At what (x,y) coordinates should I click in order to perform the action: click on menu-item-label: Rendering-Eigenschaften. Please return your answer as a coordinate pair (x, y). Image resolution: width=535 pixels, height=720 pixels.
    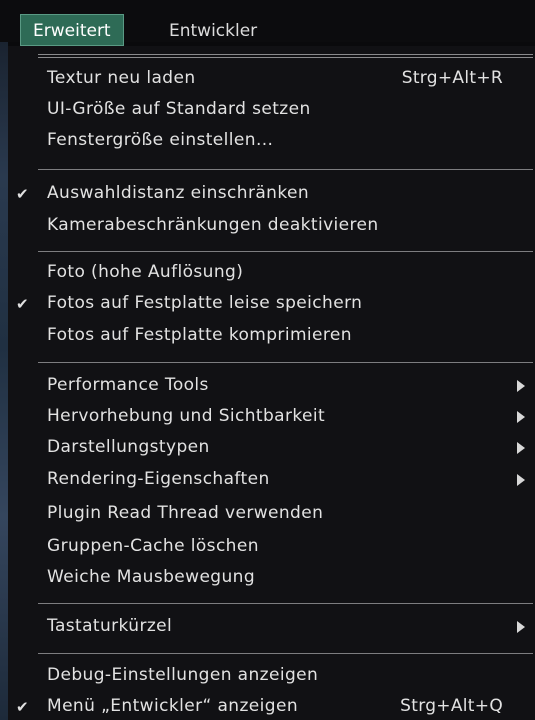
    Looking at the image, I should click on (158, 479).